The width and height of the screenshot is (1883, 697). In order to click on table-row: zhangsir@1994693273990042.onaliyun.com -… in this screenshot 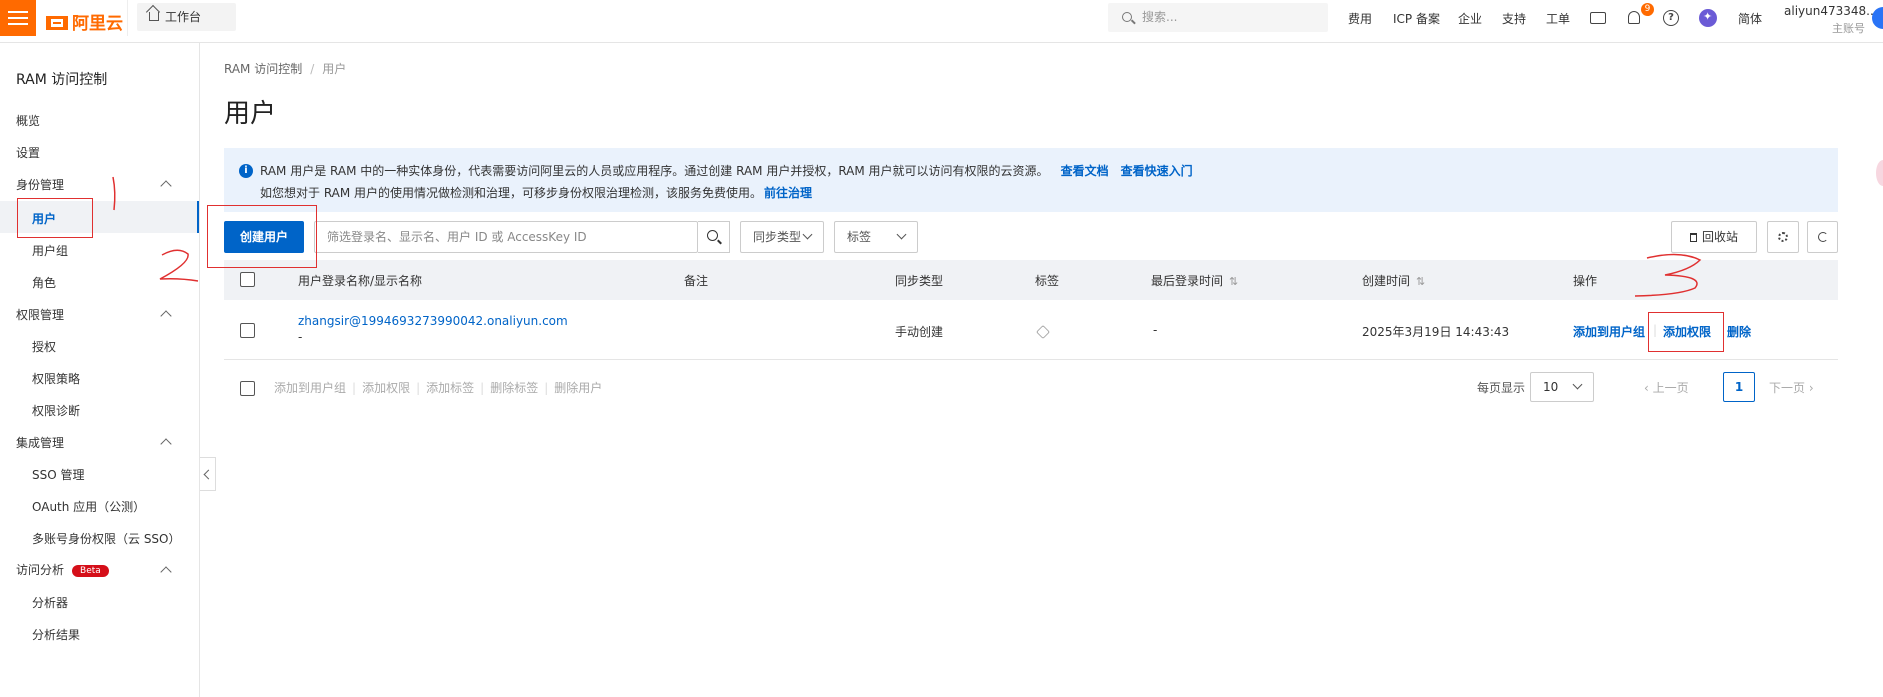, I will do `click(1031, 330)`.